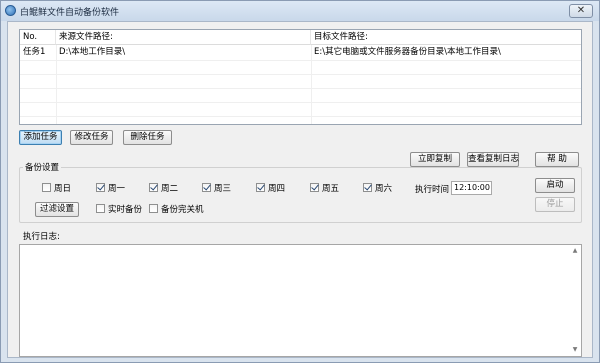 This screenshot has height=363, width=600. What do you see at coordinates (446, 37) in the screenshot?
I see `table-header-target: 目标文件路径:` at bounding box center [446, 37].